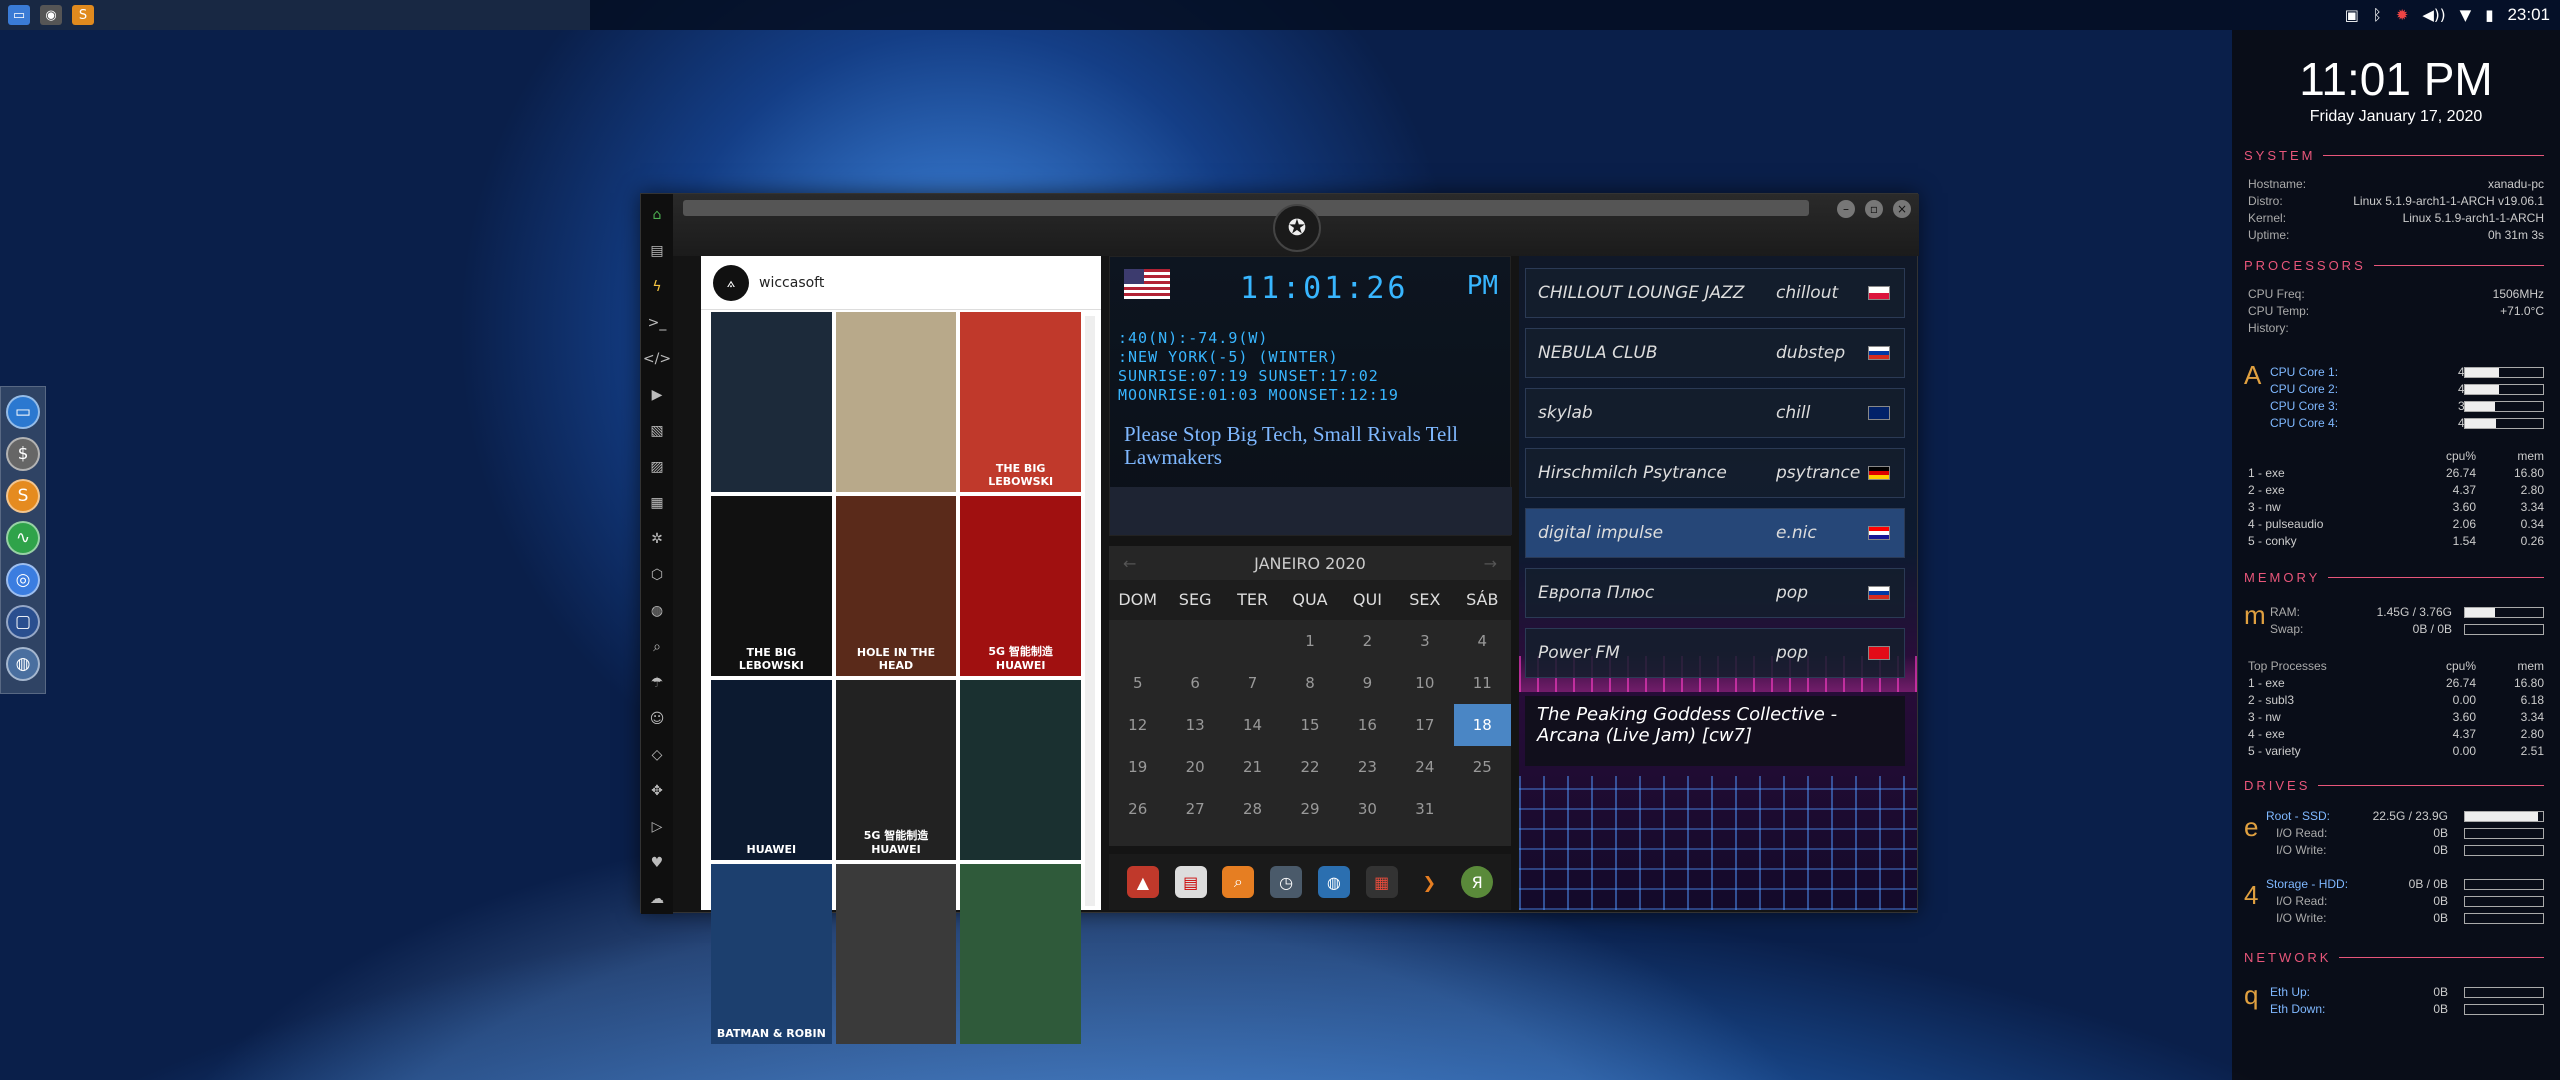  Describe the element at coordinates (23, 580) in the screenshot. I see `chrome-icon: ◎` at that location.